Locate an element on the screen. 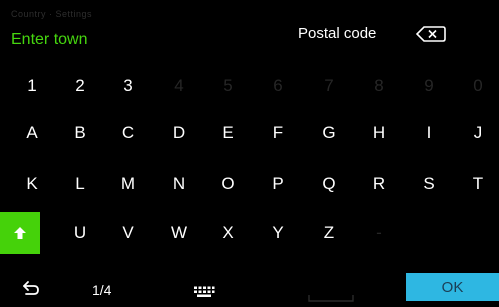 The image size is (499, 307). keyboard-icon is located at coordinates (204, 291).